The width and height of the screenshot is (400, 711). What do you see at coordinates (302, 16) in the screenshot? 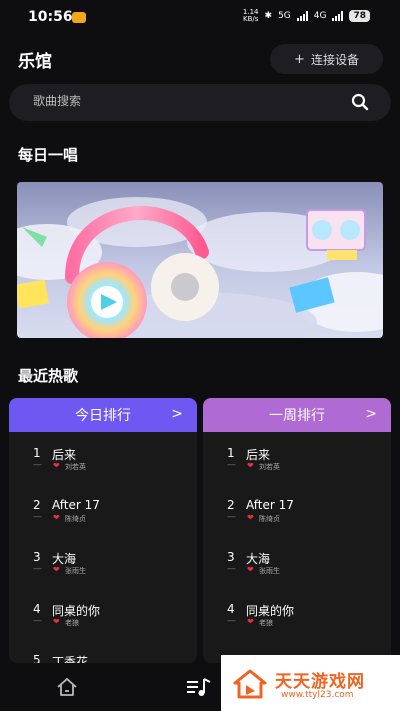
I see `signal-icon` at bounding box center [302, 16].